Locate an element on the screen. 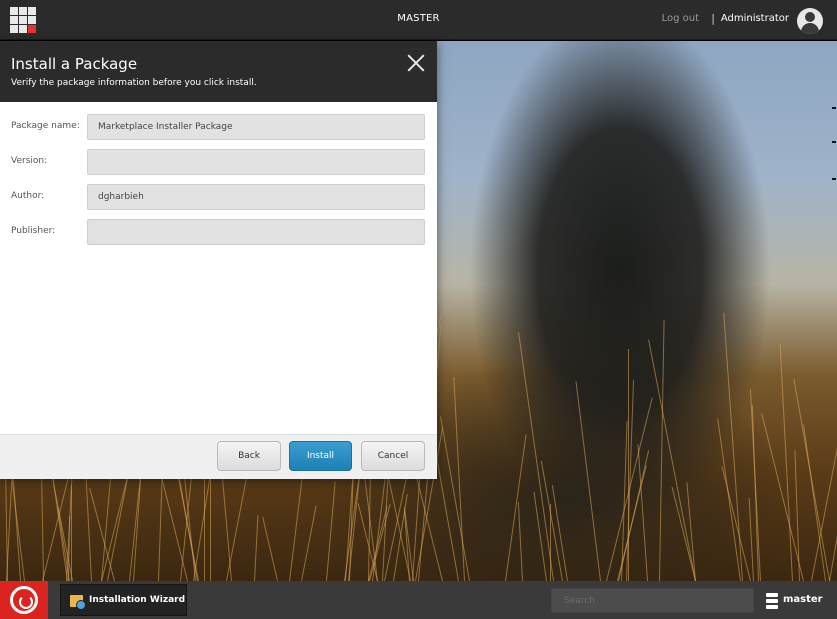  author-row: Author: dgharbieh is located at coordinates (218, 197).